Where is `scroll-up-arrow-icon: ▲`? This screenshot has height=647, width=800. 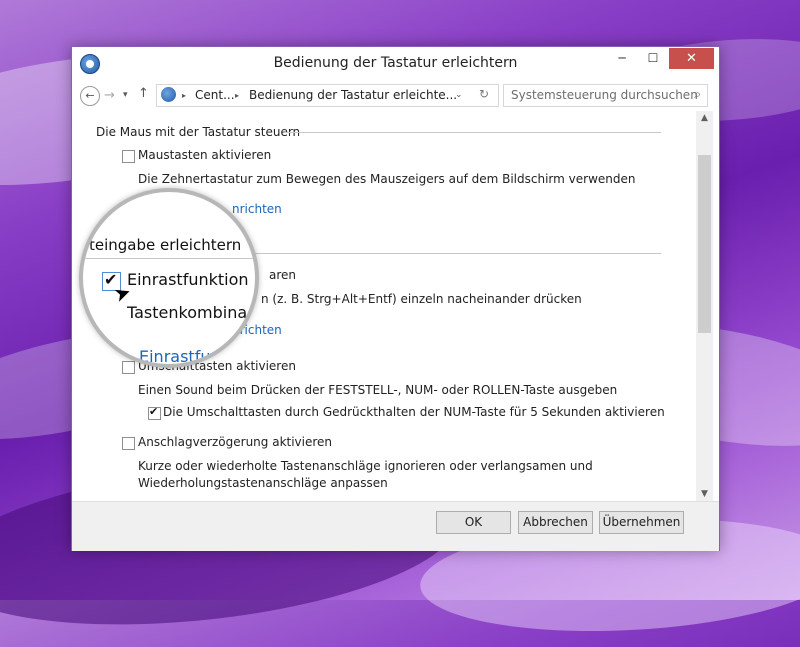
scroll-up-arrow-icon: ▲ is located at coordinates (704, 118).